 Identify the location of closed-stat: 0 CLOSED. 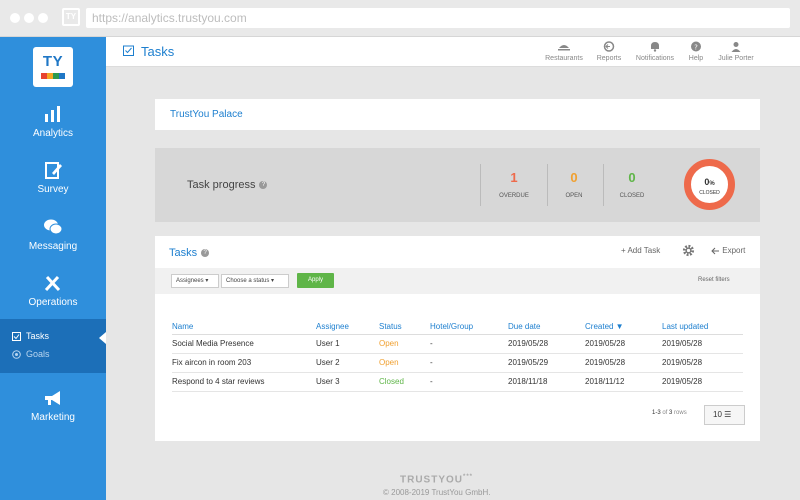
(632, 184).